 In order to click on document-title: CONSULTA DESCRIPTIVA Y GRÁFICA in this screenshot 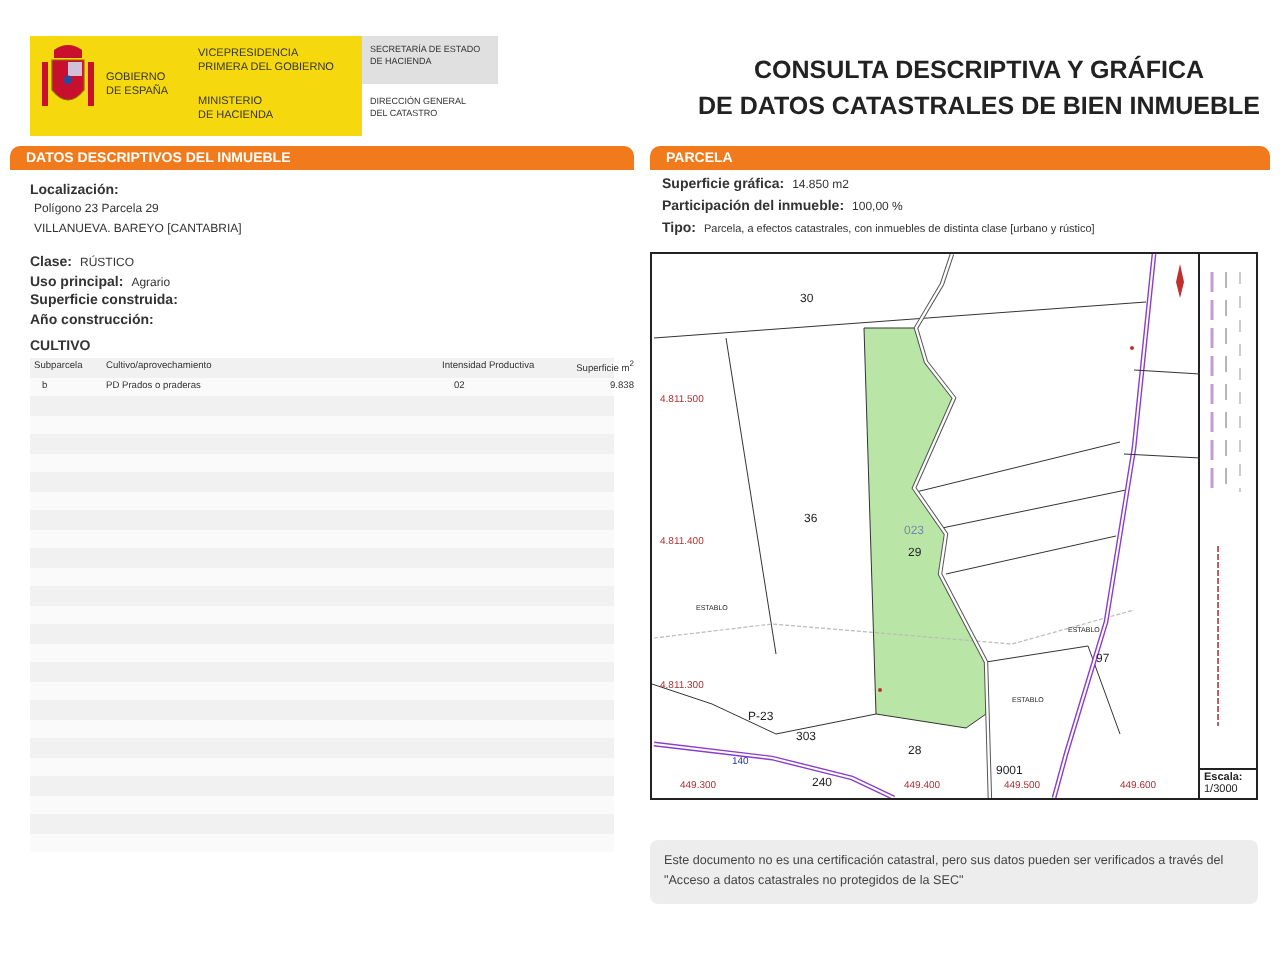, I will do `click(978, 70)`.